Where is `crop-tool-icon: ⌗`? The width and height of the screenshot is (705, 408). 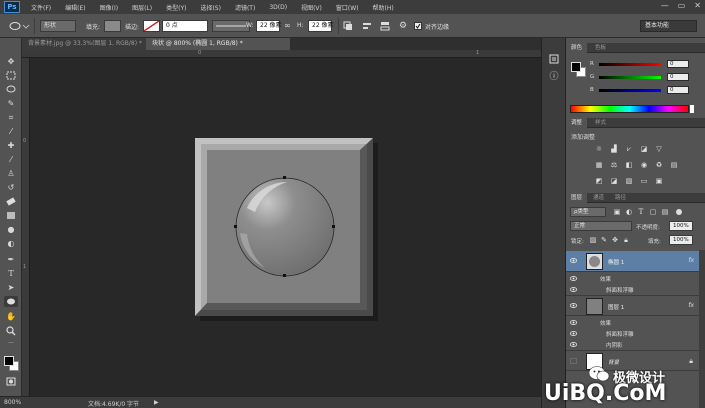 crop-tool-icon: ⌗ is located at coordinates (11, 117).